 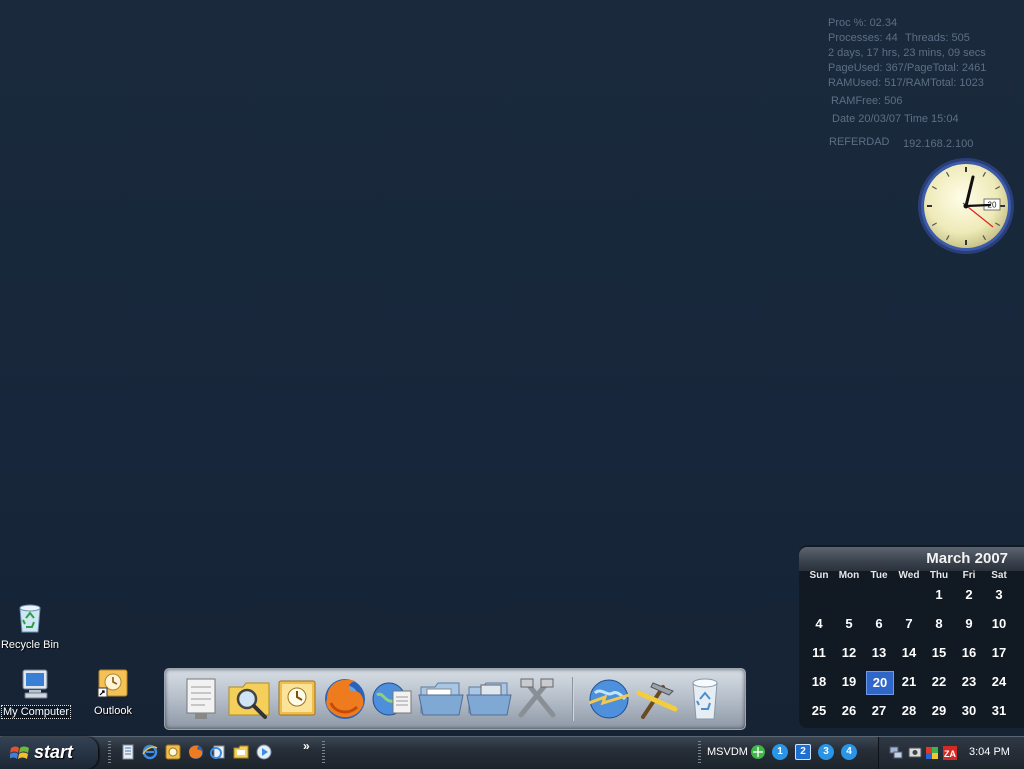 I want to click on outlook-desktop-icon: Outlook, so click(x=113, y=692).